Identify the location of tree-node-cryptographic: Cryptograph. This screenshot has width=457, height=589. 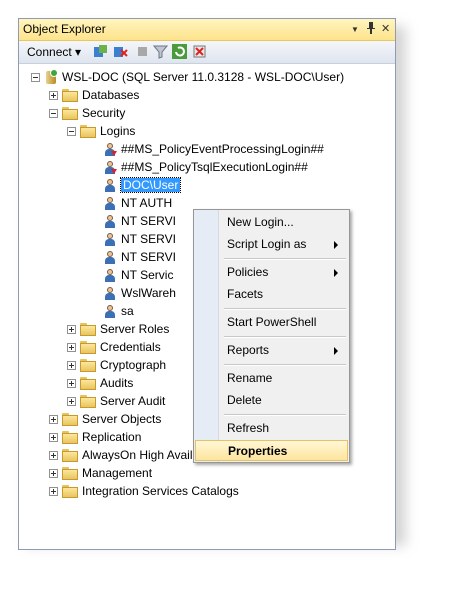
(116, 365).